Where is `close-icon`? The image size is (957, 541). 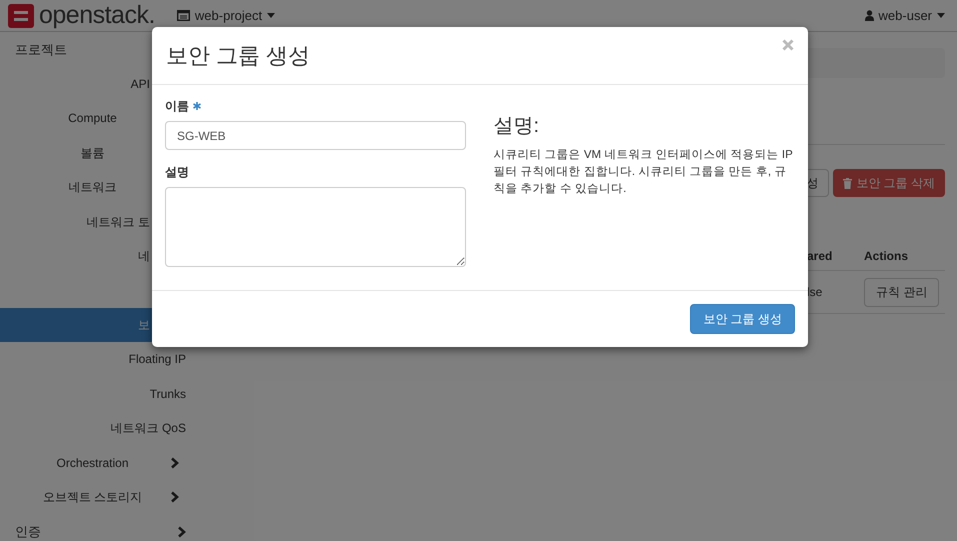 close-icon is located at coordinates (788, 45).